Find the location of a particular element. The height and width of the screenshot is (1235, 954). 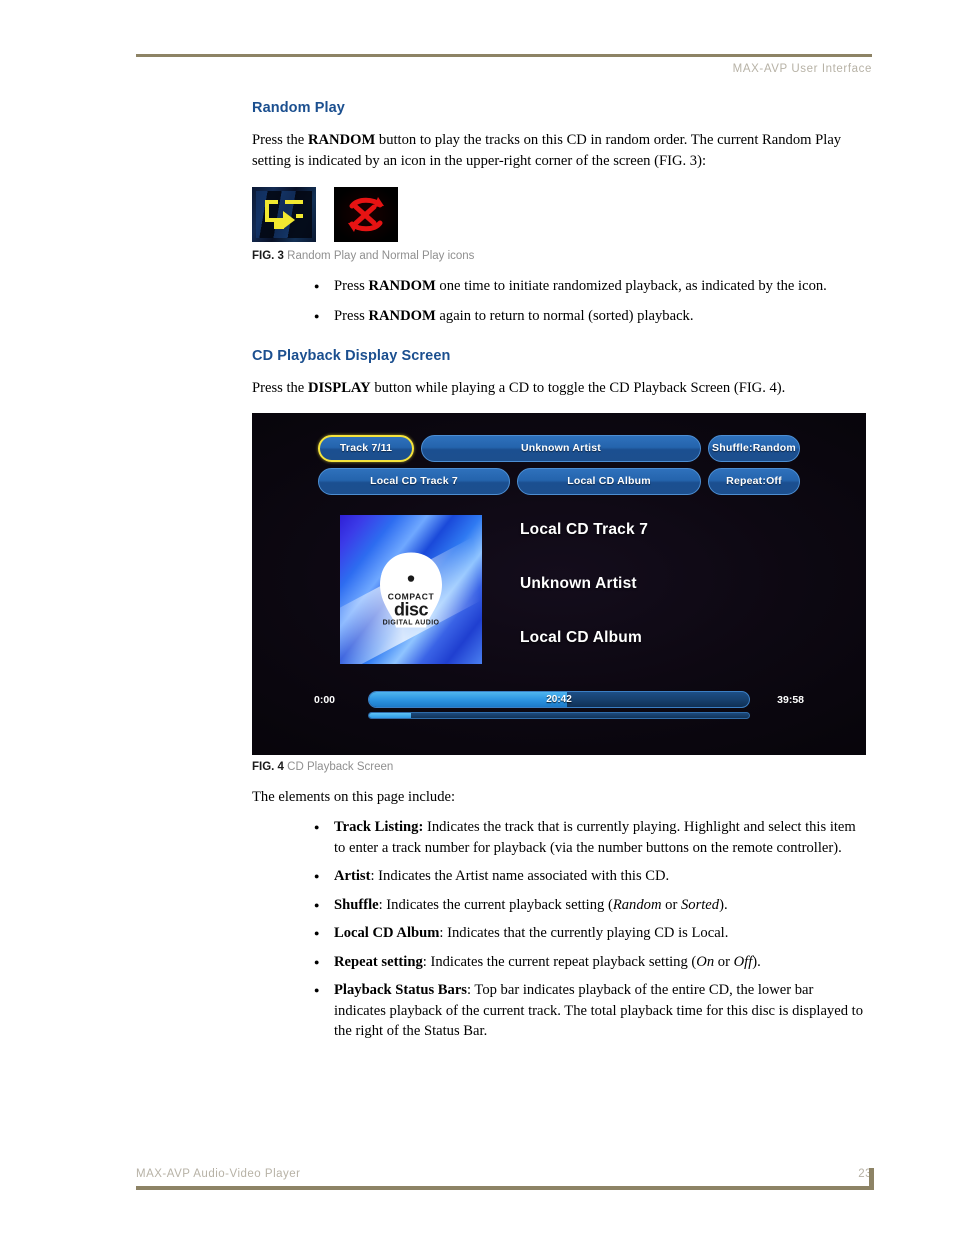

fig3-number: FIG. 3 is located at coordinates (268, 256).